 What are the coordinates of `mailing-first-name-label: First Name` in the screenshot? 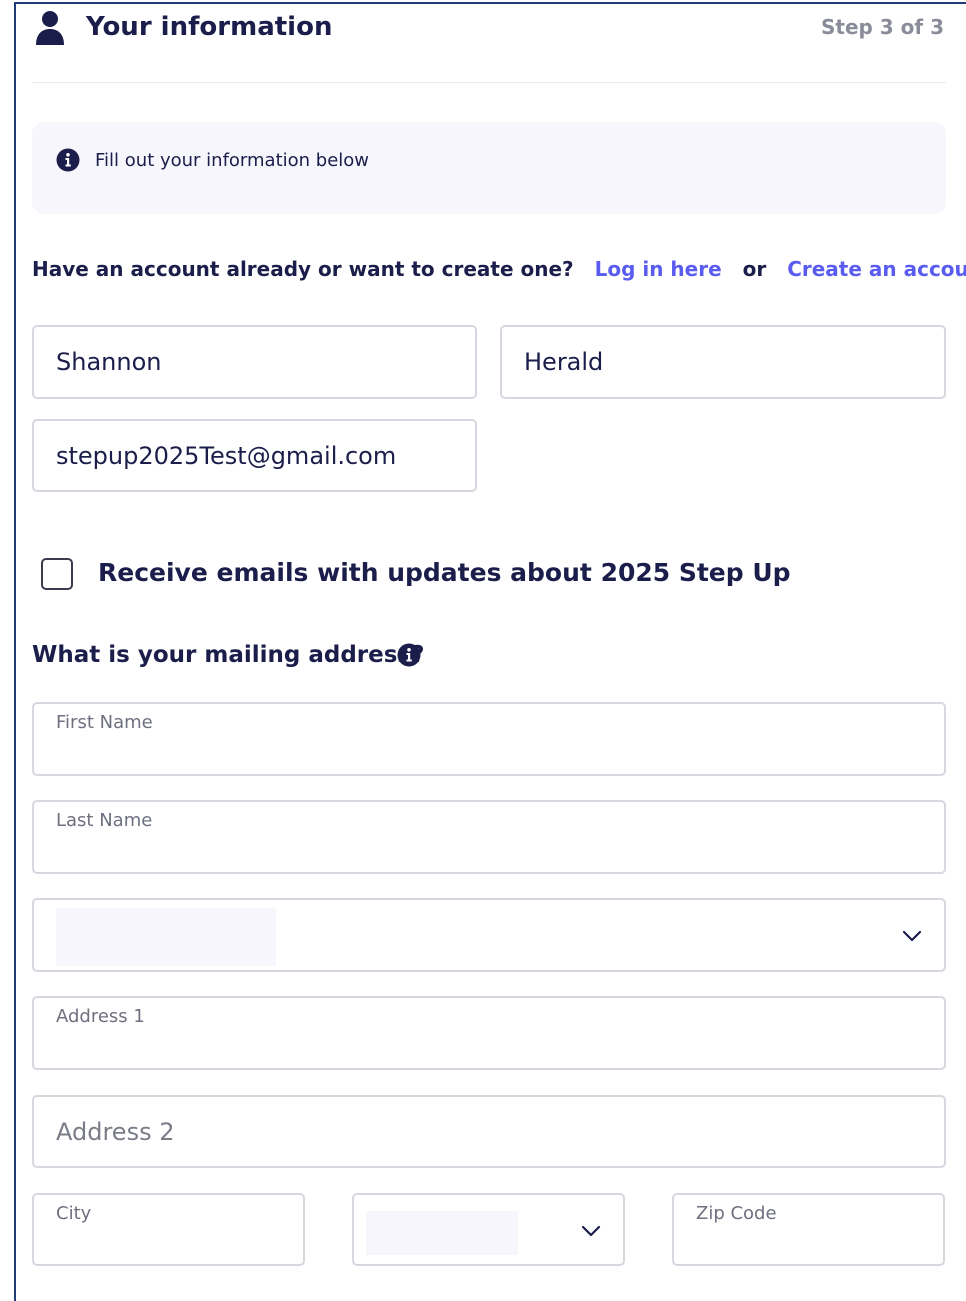 It's located at (104, 722).